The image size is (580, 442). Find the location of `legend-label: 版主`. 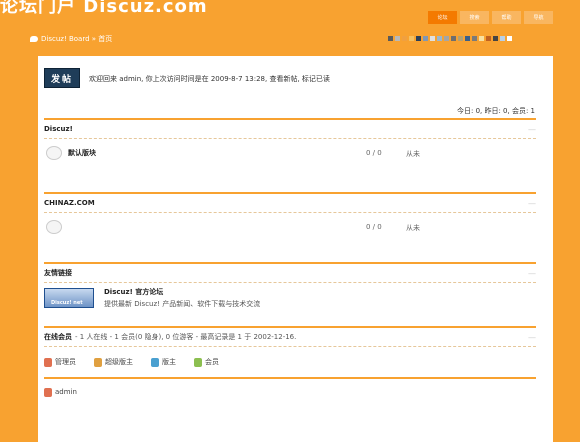

legend-label: 版主 is located at coordinates (169, 362).